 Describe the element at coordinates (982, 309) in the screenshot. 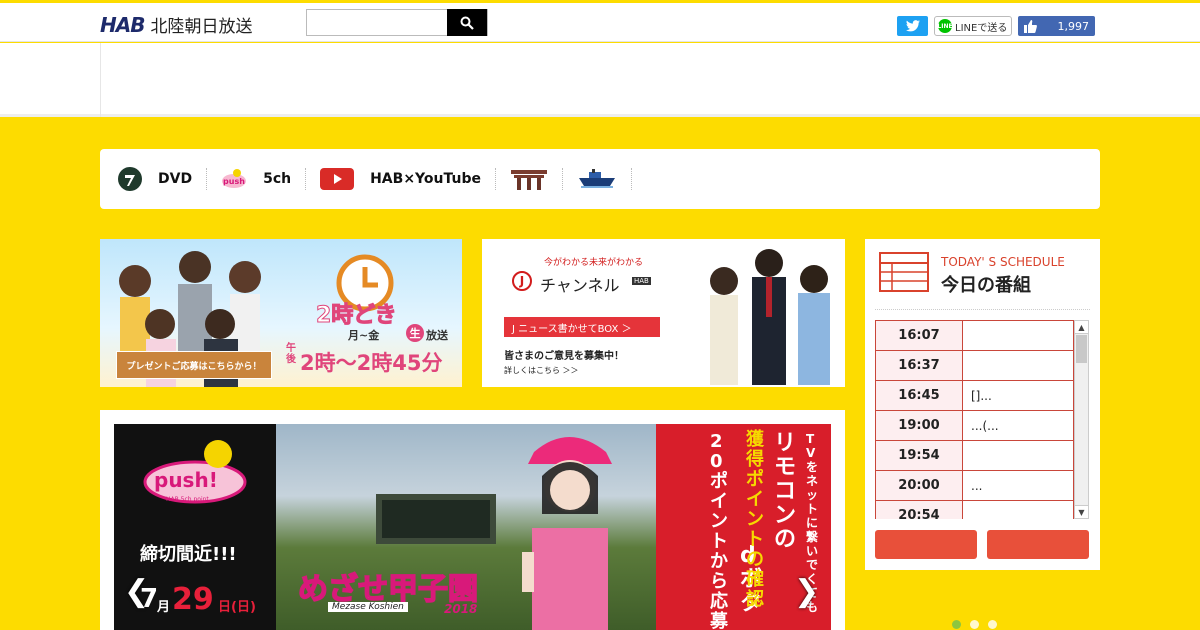

I see `schedule-divider` at that location.